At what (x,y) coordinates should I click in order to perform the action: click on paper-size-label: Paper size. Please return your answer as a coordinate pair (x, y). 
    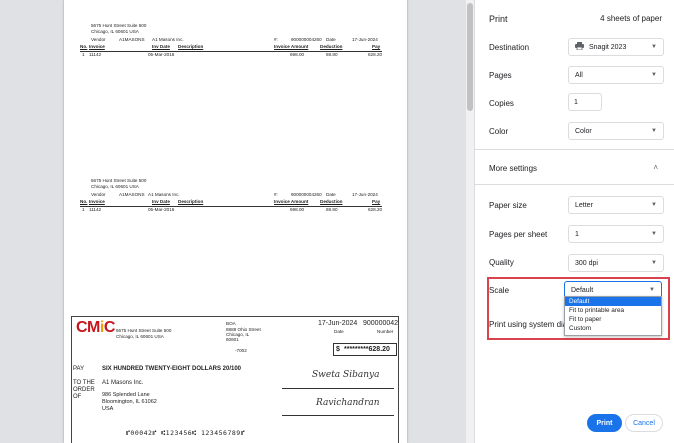
    Looking at the image, I should click on (508, 205).